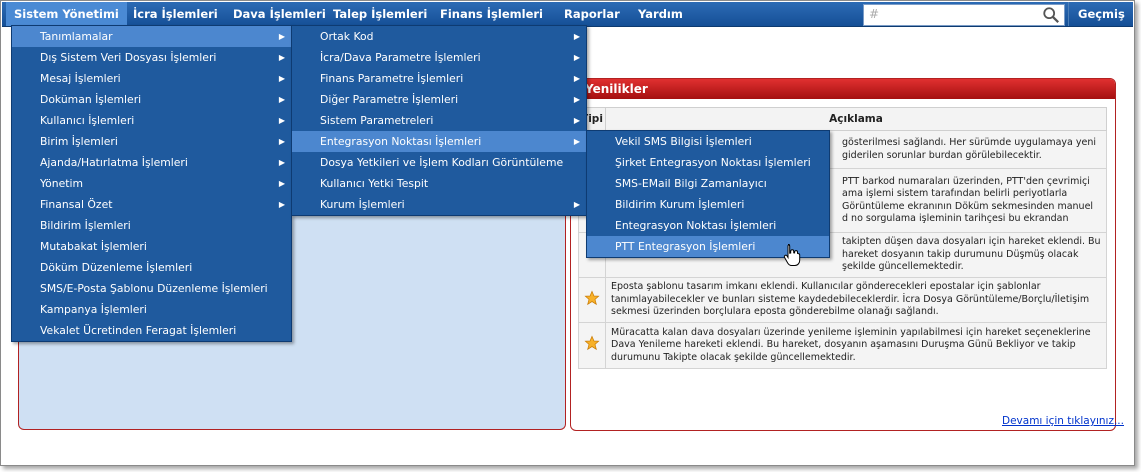 This screenshot has width=1141, height=472. Describe the element at coordinates (439, 183) in the screenshot. I see `menu2-item: Kullanıcı Yetki Tespit` at that location.